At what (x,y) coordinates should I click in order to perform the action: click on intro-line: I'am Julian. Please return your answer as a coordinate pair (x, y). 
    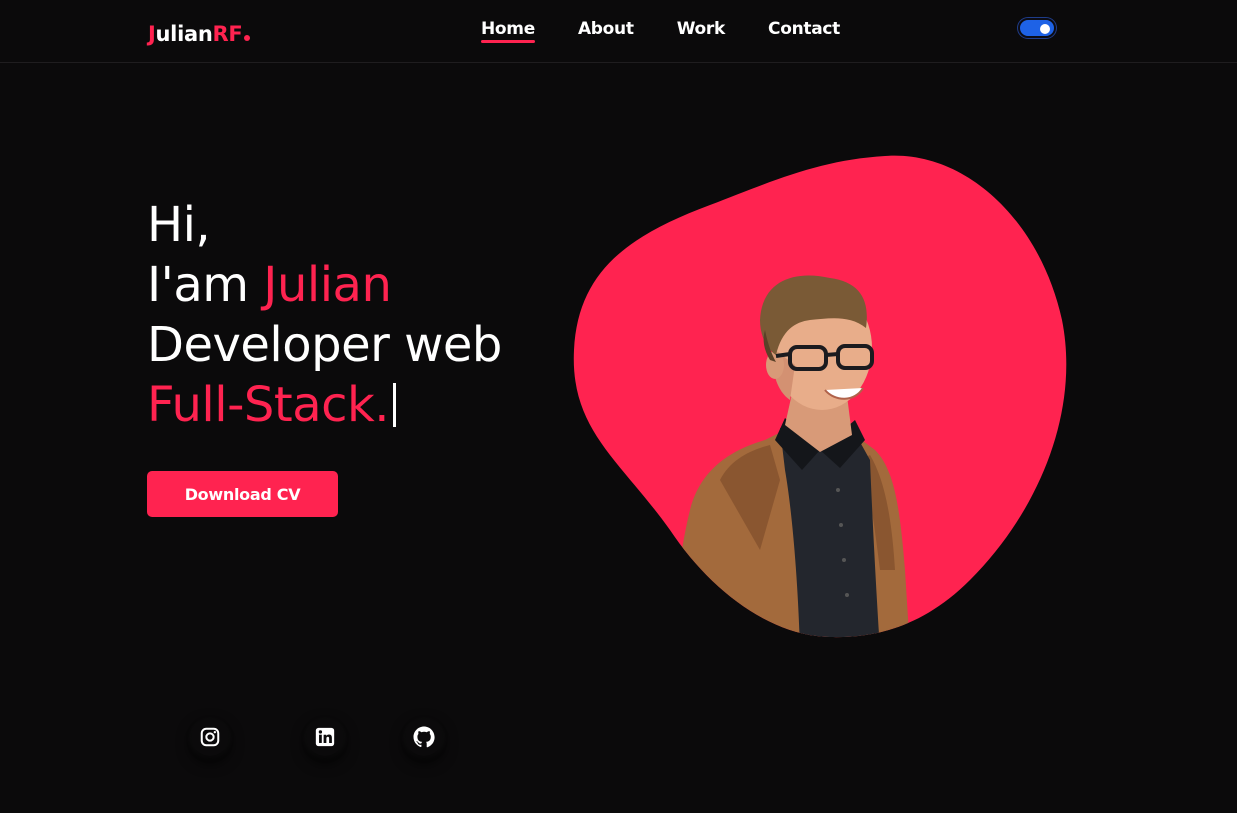
    Looking at the image, I should click on (324, 285).